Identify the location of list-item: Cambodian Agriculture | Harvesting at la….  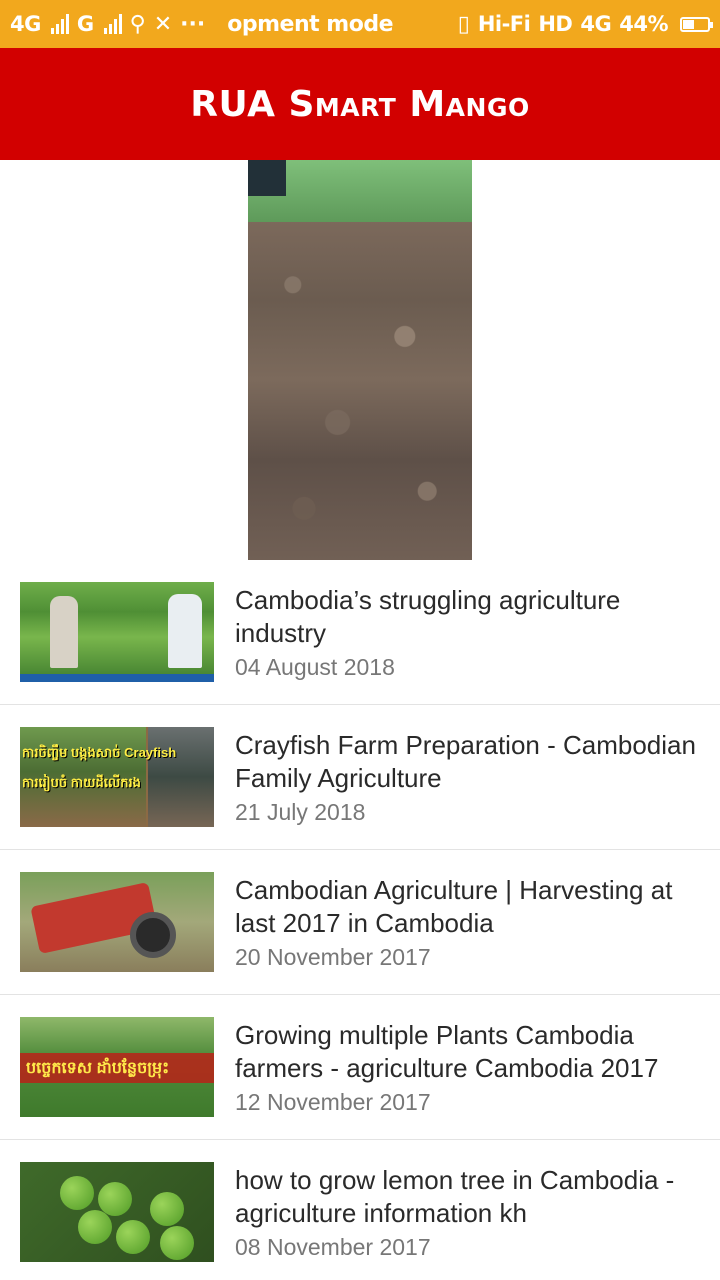
(360, 922).